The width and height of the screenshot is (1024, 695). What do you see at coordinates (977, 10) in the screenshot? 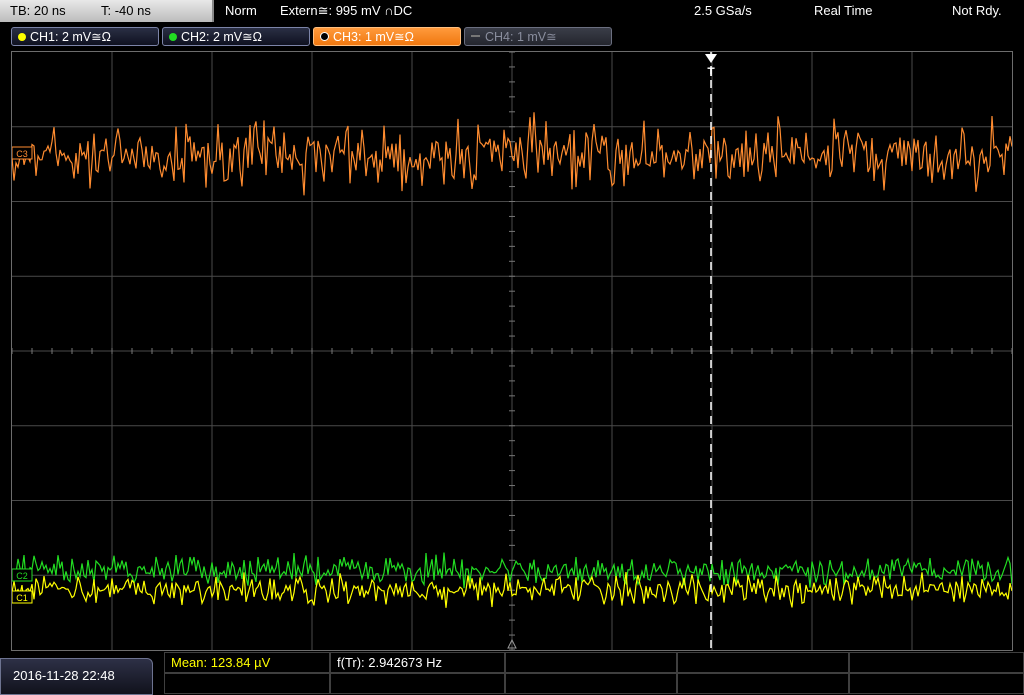
I see `run-status: Not Rdy.` at bounding box center [977, 10].